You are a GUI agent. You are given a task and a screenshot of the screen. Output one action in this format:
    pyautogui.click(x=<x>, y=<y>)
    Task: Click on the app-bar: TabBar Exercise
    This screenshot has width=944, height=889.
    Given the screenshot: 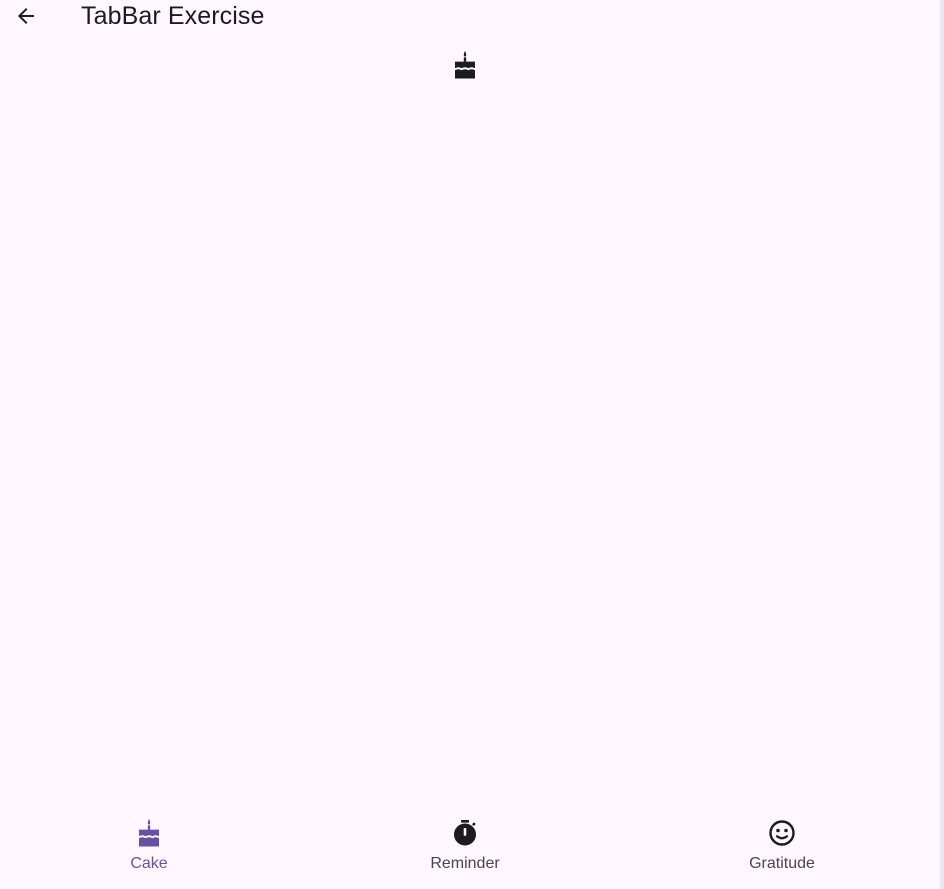 What is the action you would take?
    pyautogui.click(x=470, y=17)
    